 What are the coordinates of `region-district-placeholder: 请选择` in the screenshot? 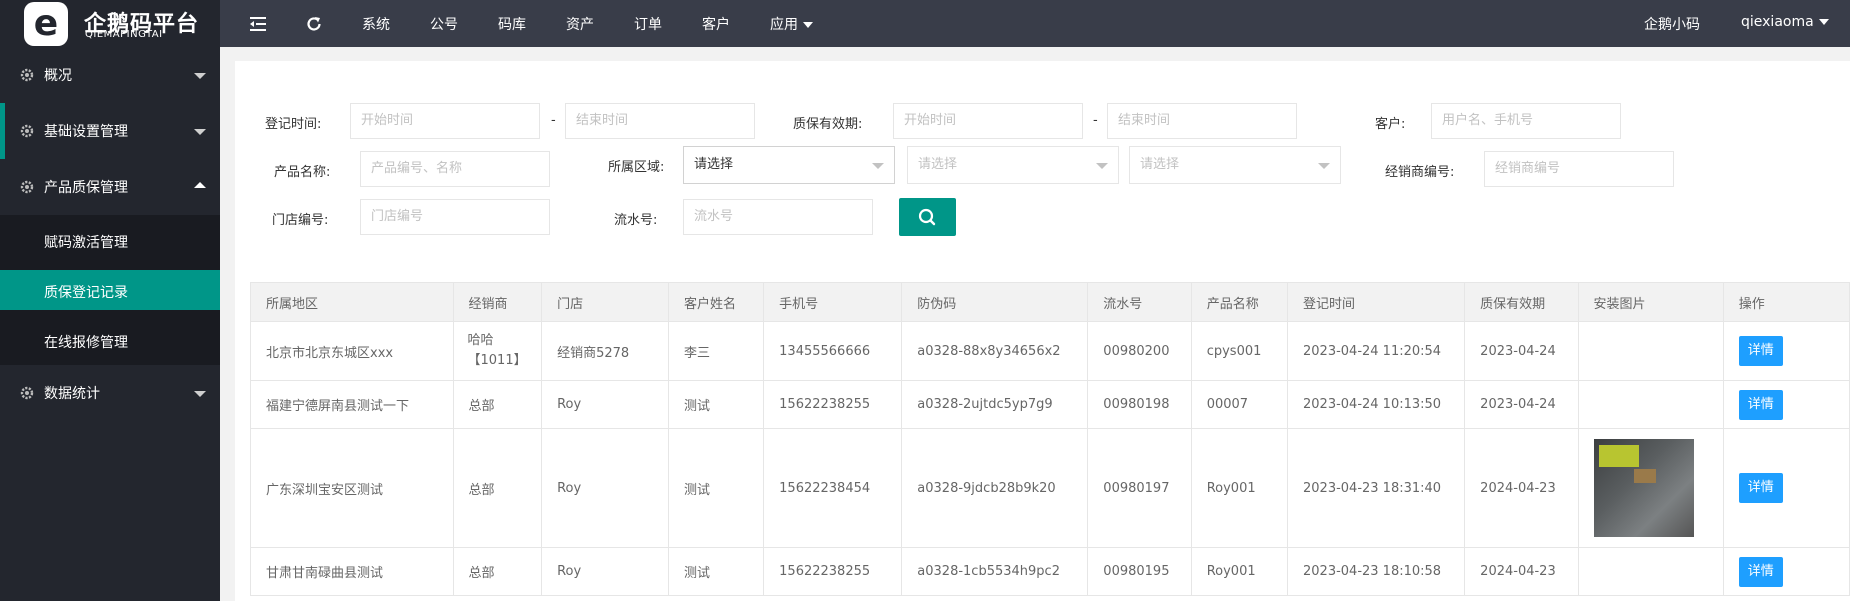 It's located at (1160, 164).